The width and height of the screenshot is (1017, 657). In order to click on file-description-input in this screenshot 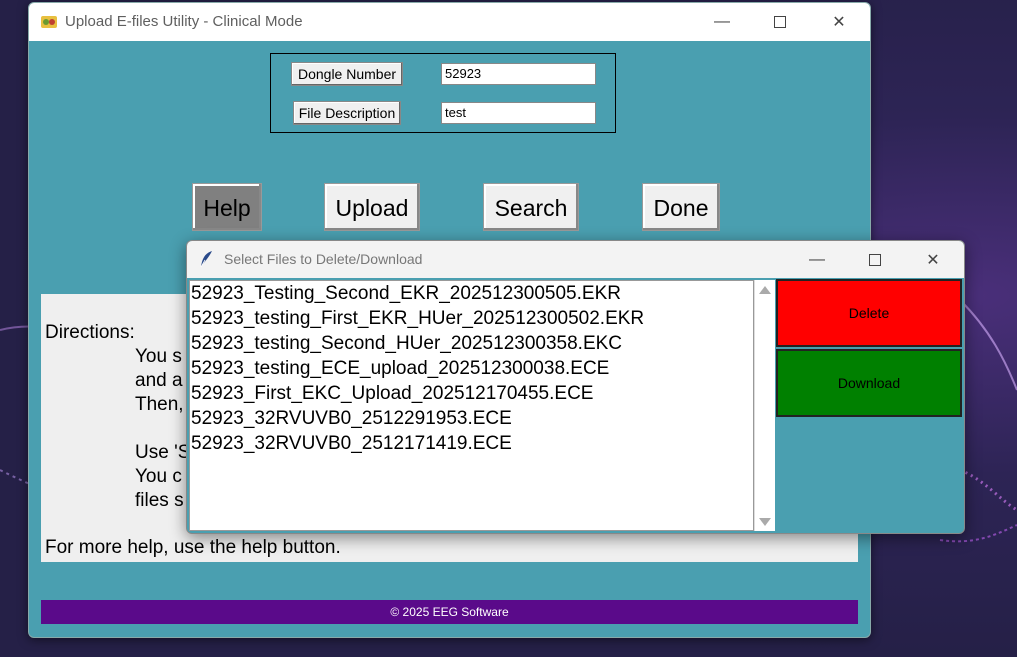, I will do `click(518, 113)`.